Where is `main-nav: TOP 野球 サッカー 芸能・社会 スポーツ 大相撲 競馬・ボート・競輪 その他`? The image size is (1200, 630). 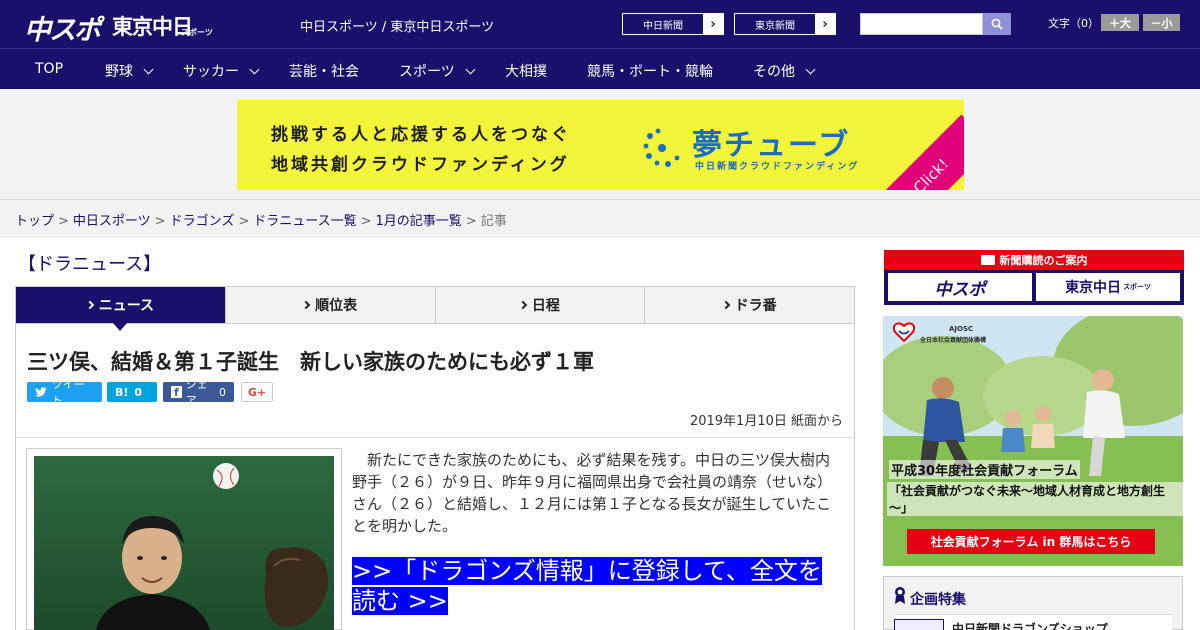
main-nav: TOP 野球 サッカー 芸能・社会 スポーツ 大相撲 競馬・ボート・競輪 その他 is located at coordinates (600, 68).